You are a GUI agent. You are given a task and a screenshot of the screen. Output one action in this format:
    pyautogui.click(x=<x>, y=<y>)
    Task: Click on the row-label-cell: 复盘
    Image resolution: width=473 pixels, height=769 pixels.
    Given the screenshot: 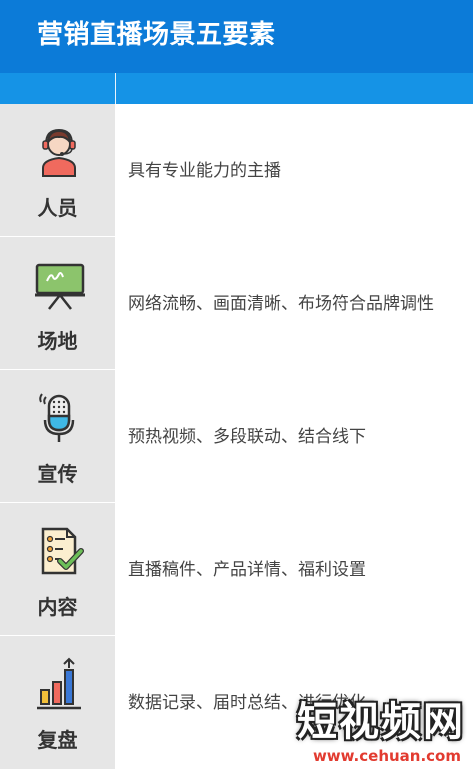 What is the action you would take?
    pyautogui.click(x=57, y=702)
    